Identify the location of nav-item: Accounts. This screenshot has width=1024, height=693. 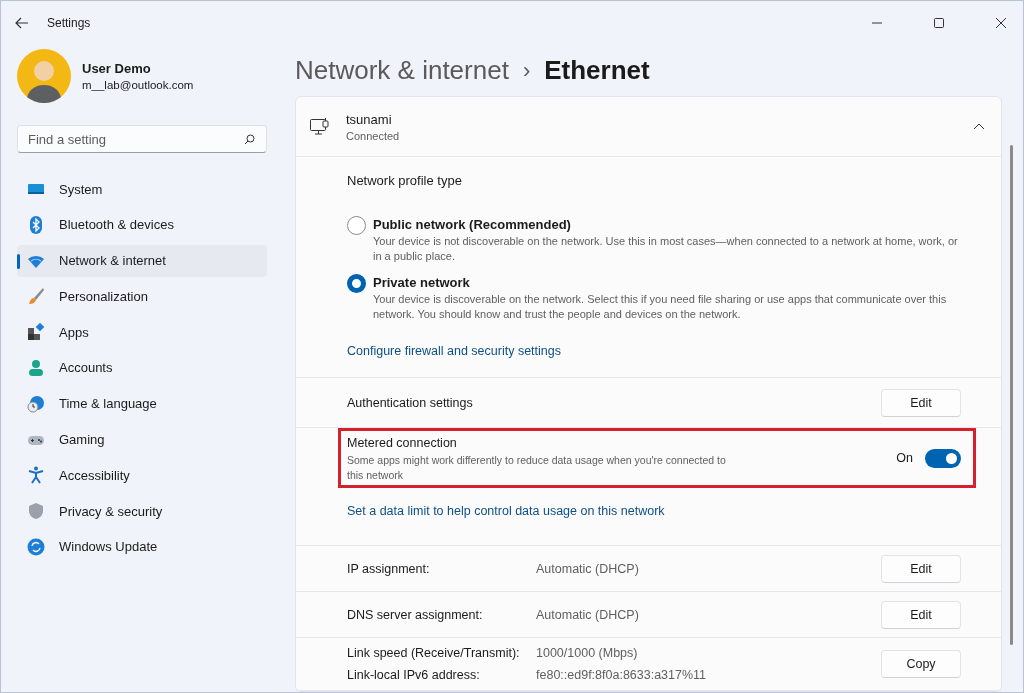
(142, 368).